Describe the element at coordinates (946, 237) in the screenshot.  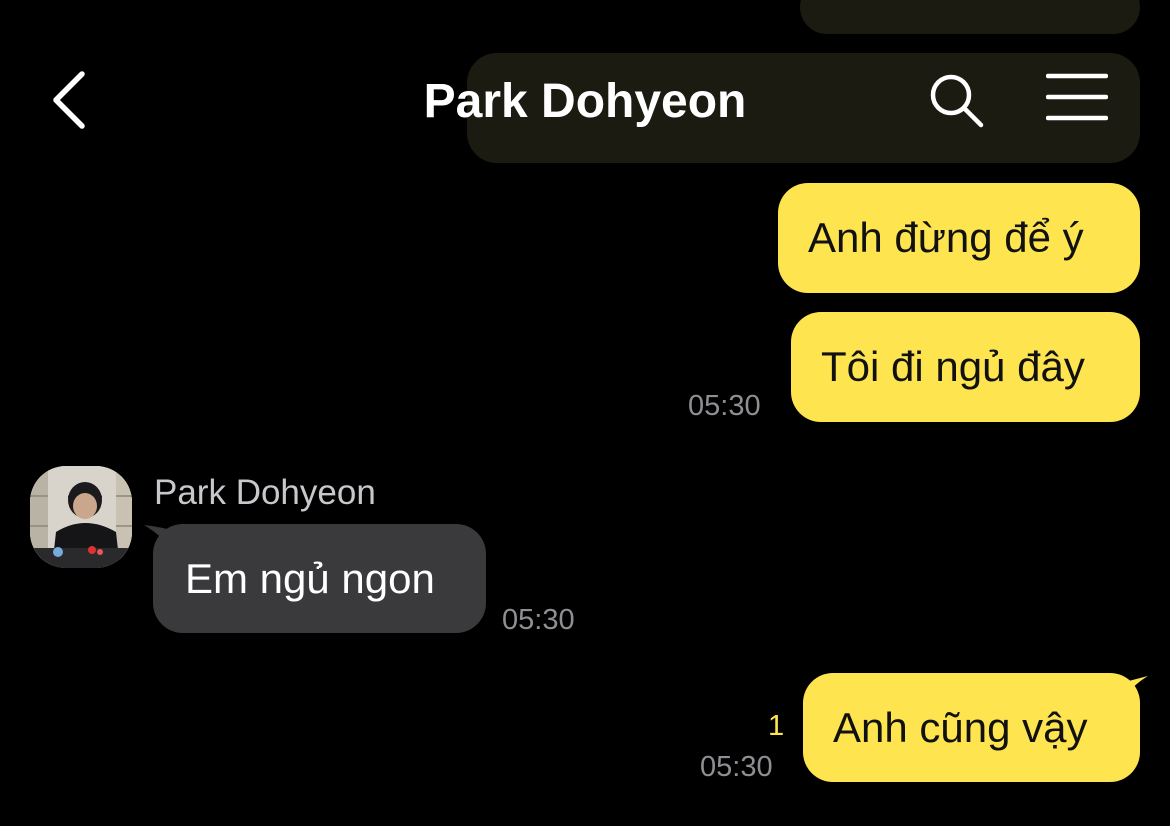
I see `message-text: Anh đừng để ý` at that location.